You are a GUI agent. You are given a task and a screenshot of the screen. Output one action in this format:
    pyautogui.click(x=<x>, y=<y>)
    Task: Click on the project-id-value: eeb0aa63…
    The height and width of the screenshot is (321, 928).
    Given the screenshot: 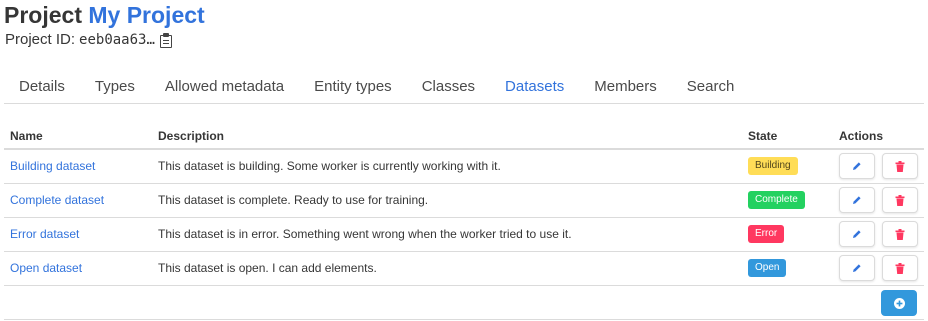 What is the action you would take?
    pyautogui.click(x=117, y=40)
    